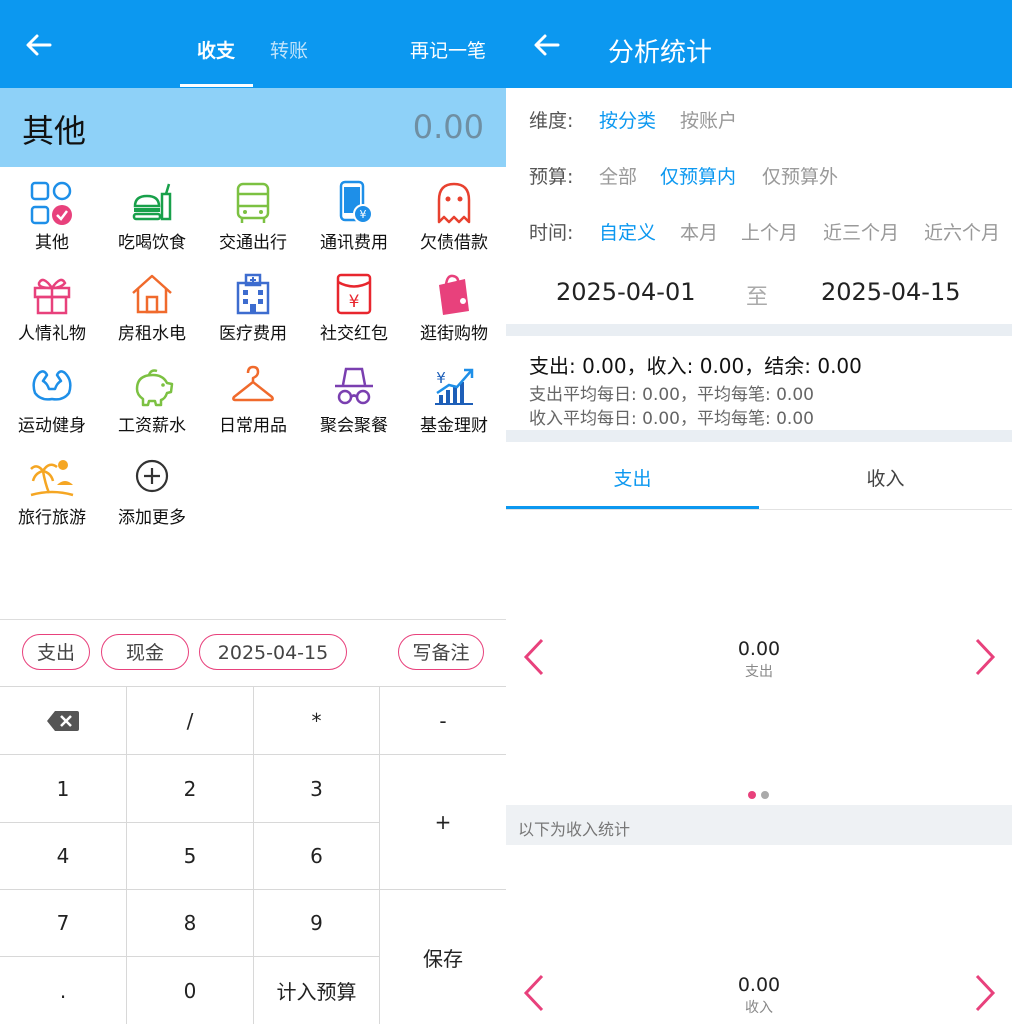 The image size is (1012, 1024). I want to click on end-date: 2025-04-15, so click(890, 292).